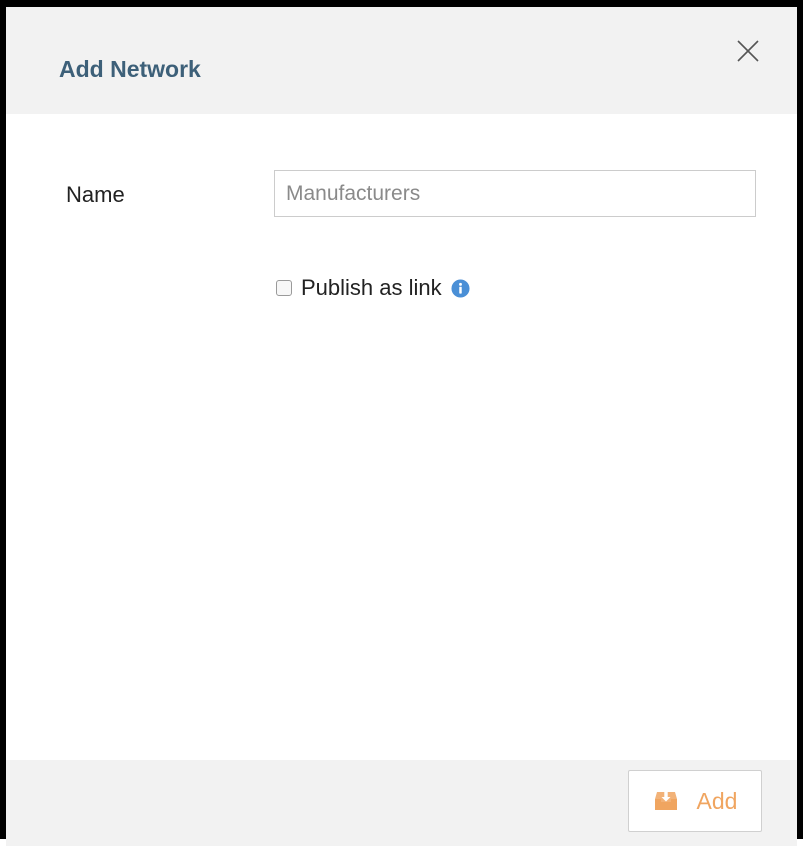 The image size is (809, 846). Describe the element at coordinates (95, 194) in the screenshot. I see `name-label: Name` at that location.